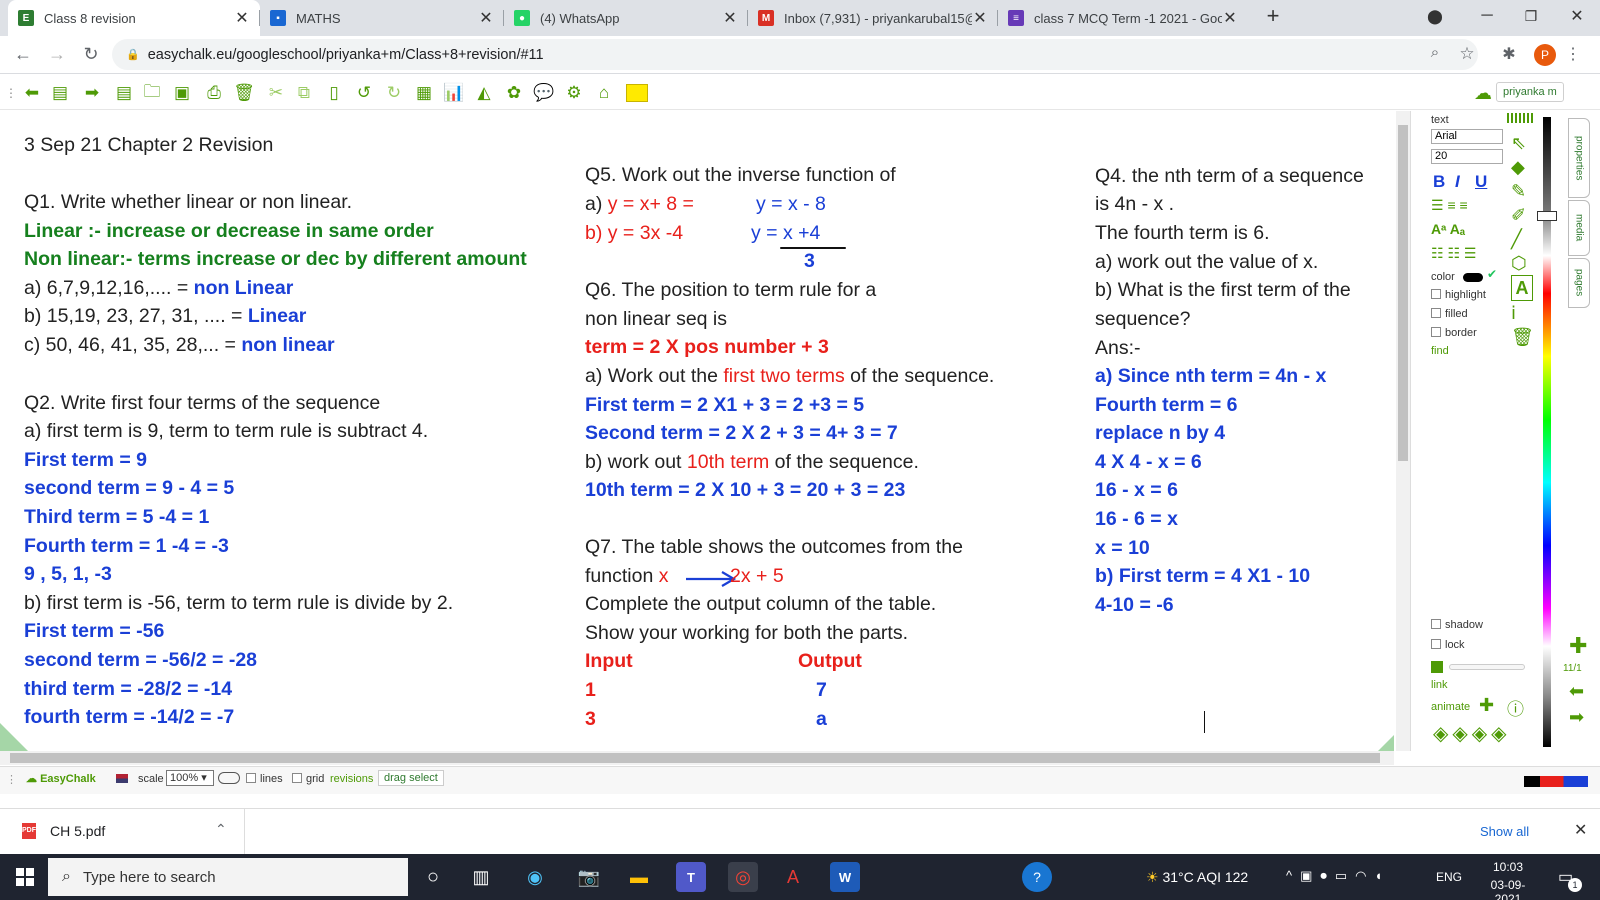 The height and width of the screenshot is (900, 1600). What do you see at coordinates (1473, 277) in the screenshot?
I see `color-swatch` at bounding box center [1473, 277].